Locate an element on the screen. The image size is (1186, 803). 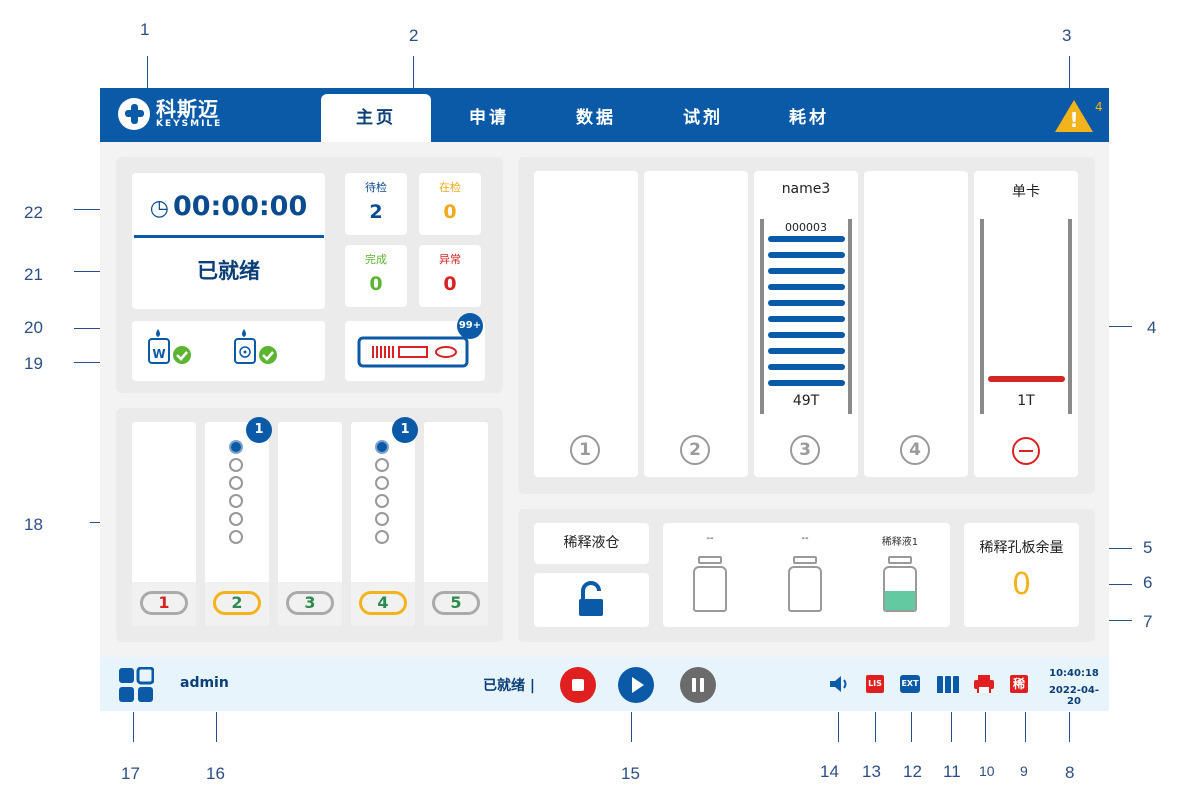
diluent-lock-button is located at coordinates (591, 600).